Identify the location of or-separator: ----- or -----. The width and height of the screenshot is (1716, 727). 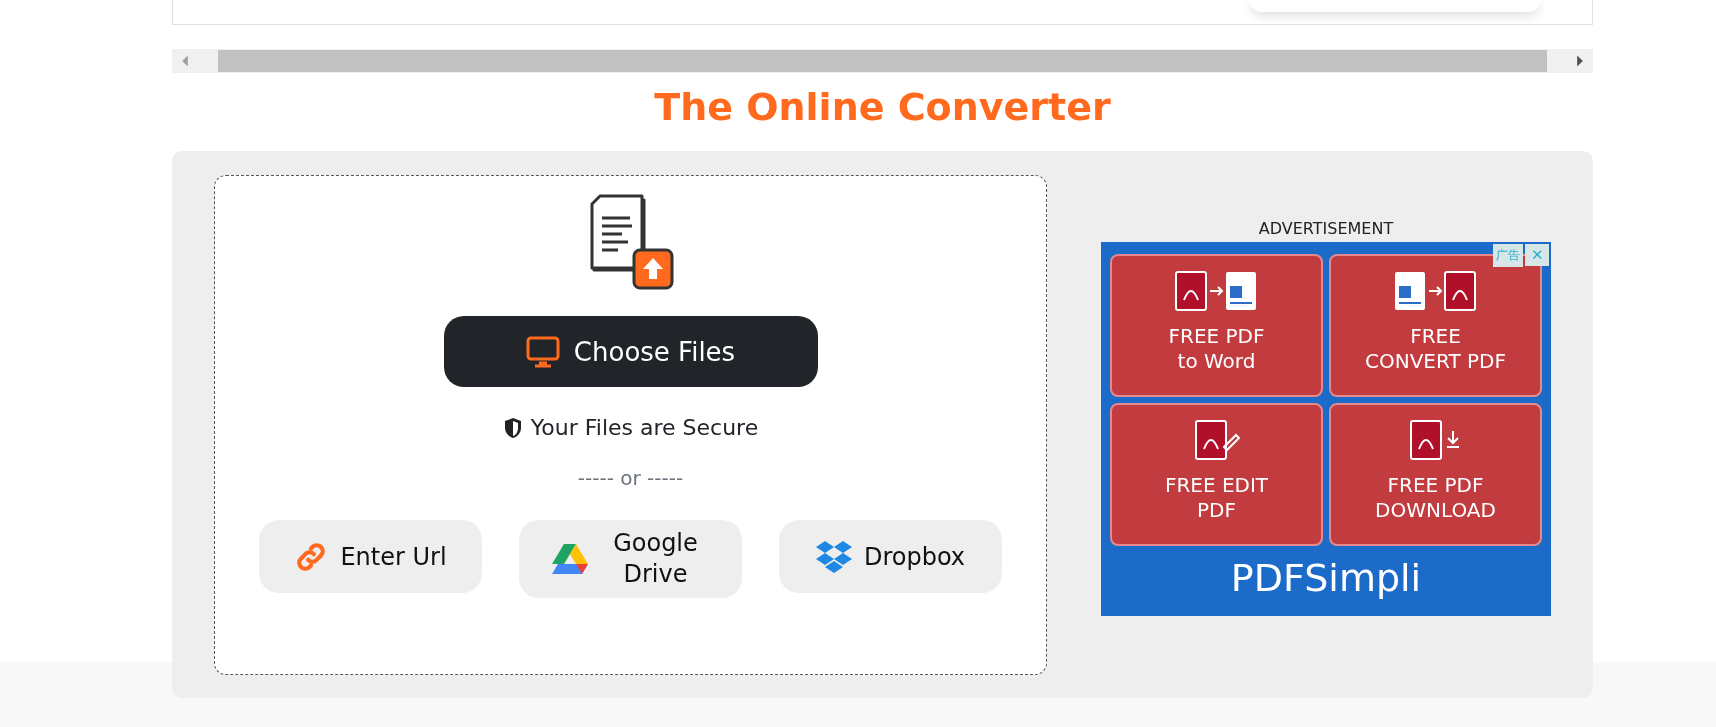
(630, 478).